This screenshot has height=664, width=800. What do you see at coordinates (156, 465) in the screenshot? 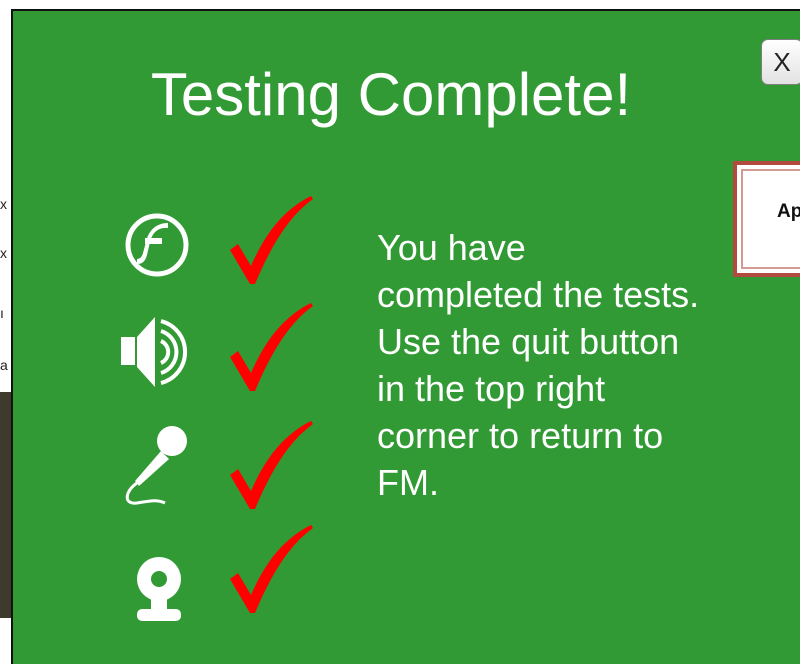
I see `microphone-icon` at bounding box center [156, 465].